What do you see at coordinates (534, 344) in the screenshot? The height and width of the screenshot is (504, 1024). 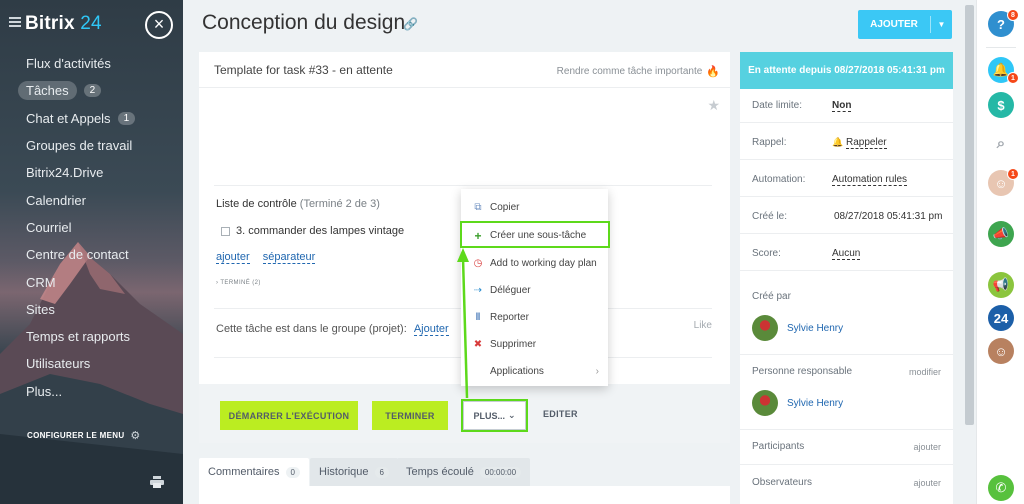 I see `menu-item-delete: ✖ Supprimer` at bounding box center [534, 344].